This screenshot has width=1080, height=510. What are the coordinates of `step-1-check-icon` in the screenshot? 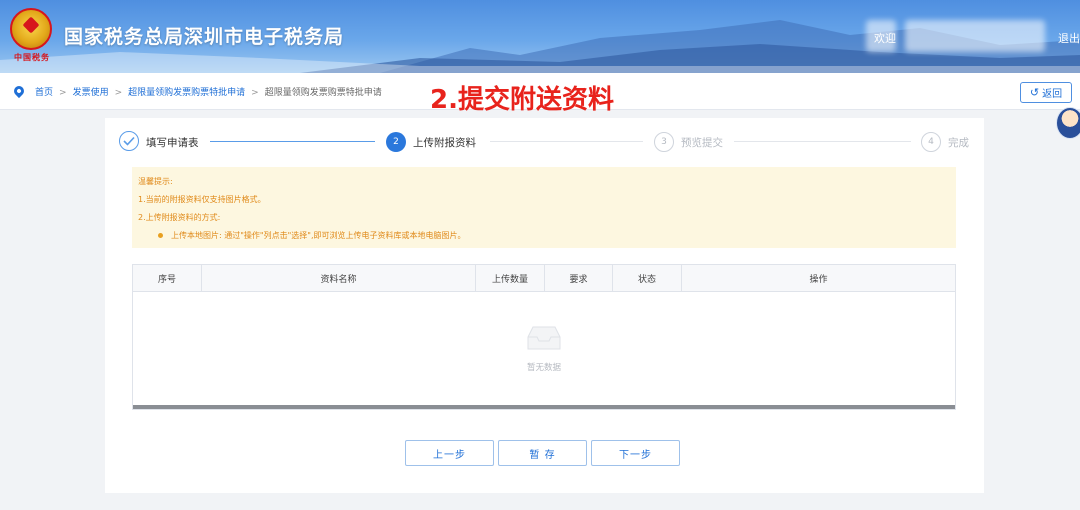 It's located at (129, 141).